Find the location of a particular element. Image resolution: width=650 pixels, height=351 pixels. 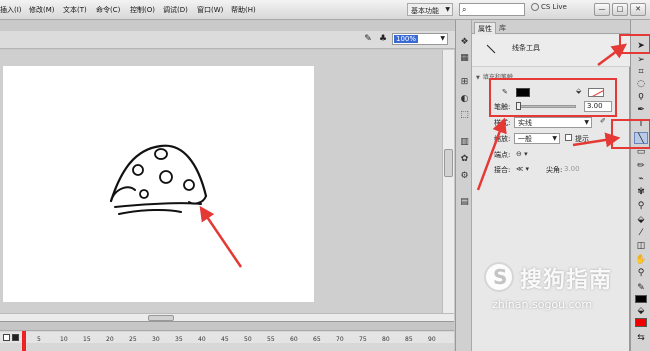

horizontal-scrollbar is located at coordinates (227, 317).